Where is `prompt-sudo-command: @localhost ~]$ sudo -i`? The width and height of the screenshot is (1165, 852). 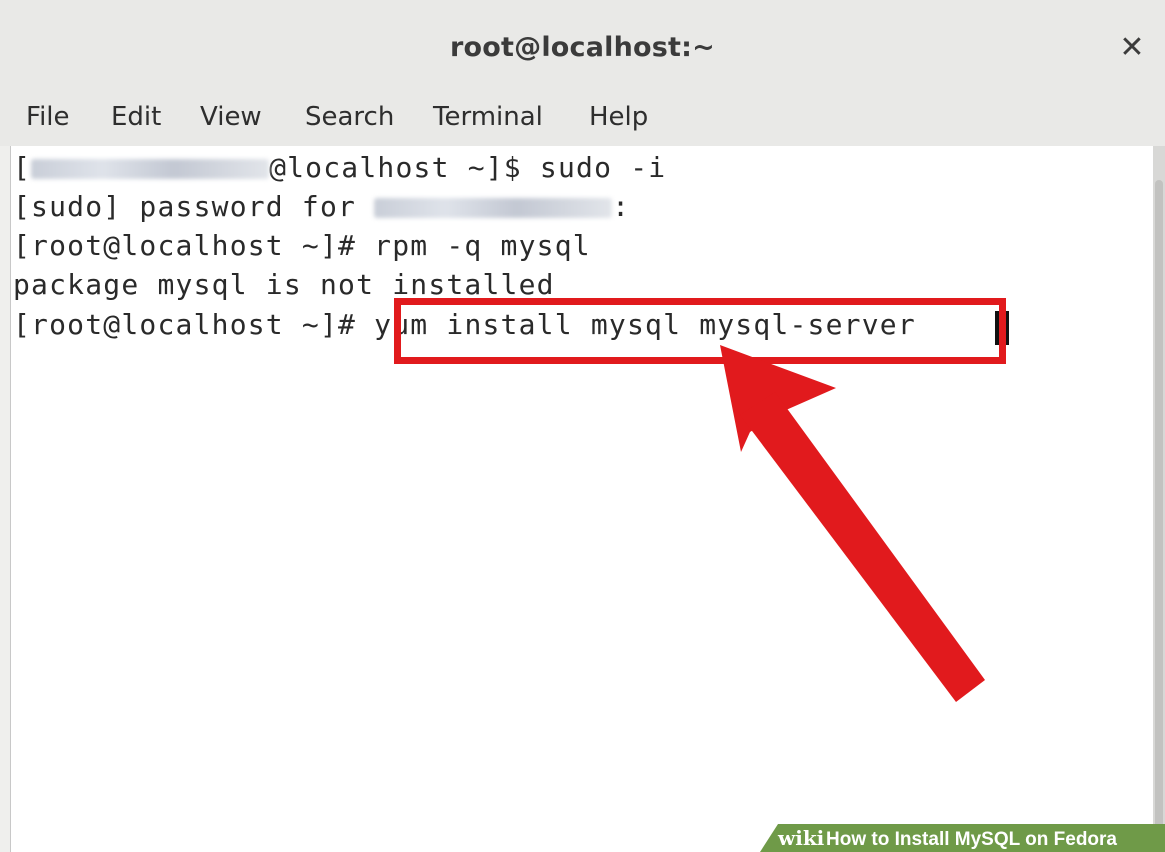
prompt-sudo-command: @localhost ~]$ sudo -i is located at coordinates (468, 167).